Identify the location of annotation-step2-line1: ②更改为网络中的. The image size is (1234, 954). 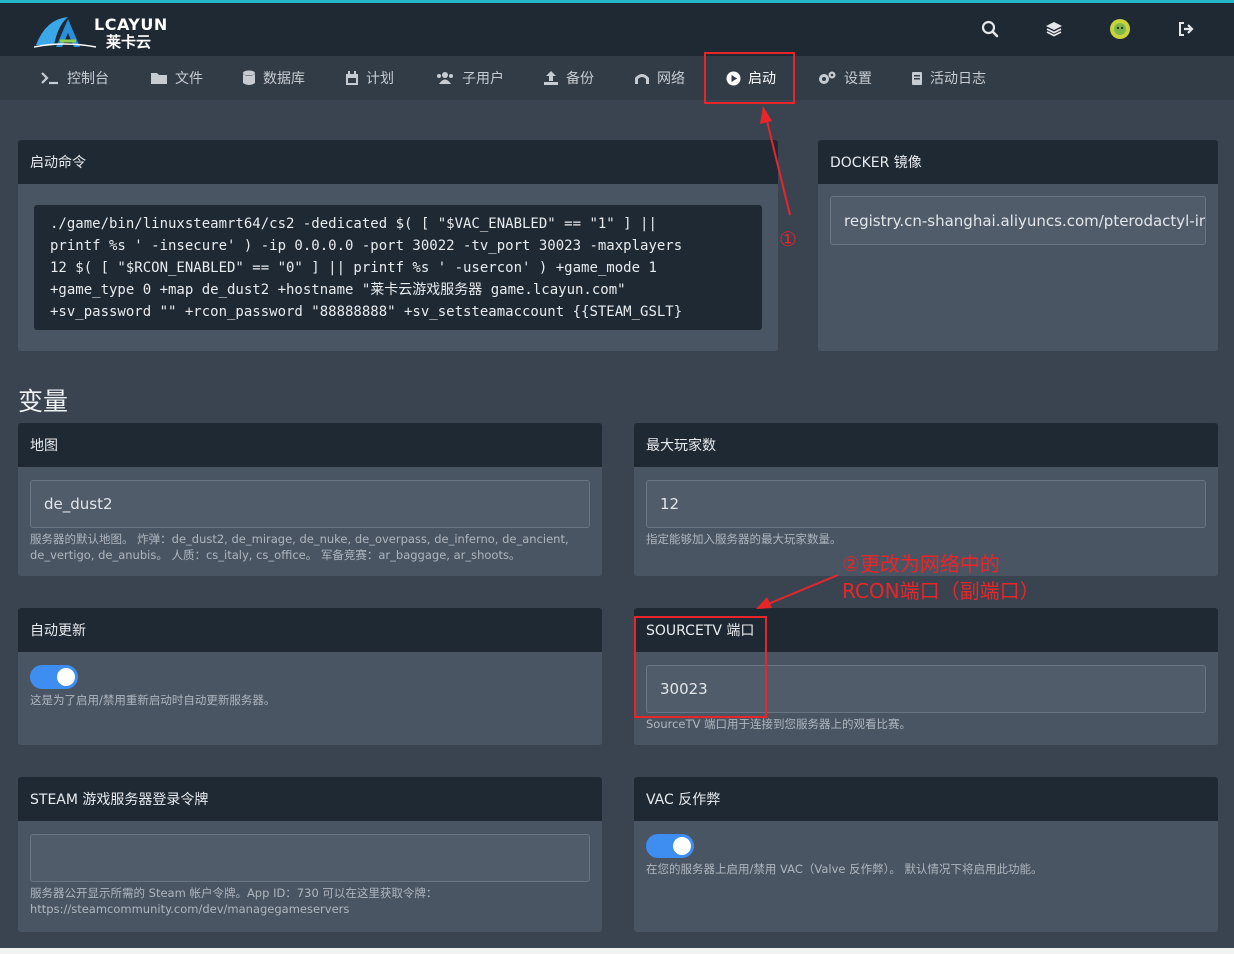
(921, 564).